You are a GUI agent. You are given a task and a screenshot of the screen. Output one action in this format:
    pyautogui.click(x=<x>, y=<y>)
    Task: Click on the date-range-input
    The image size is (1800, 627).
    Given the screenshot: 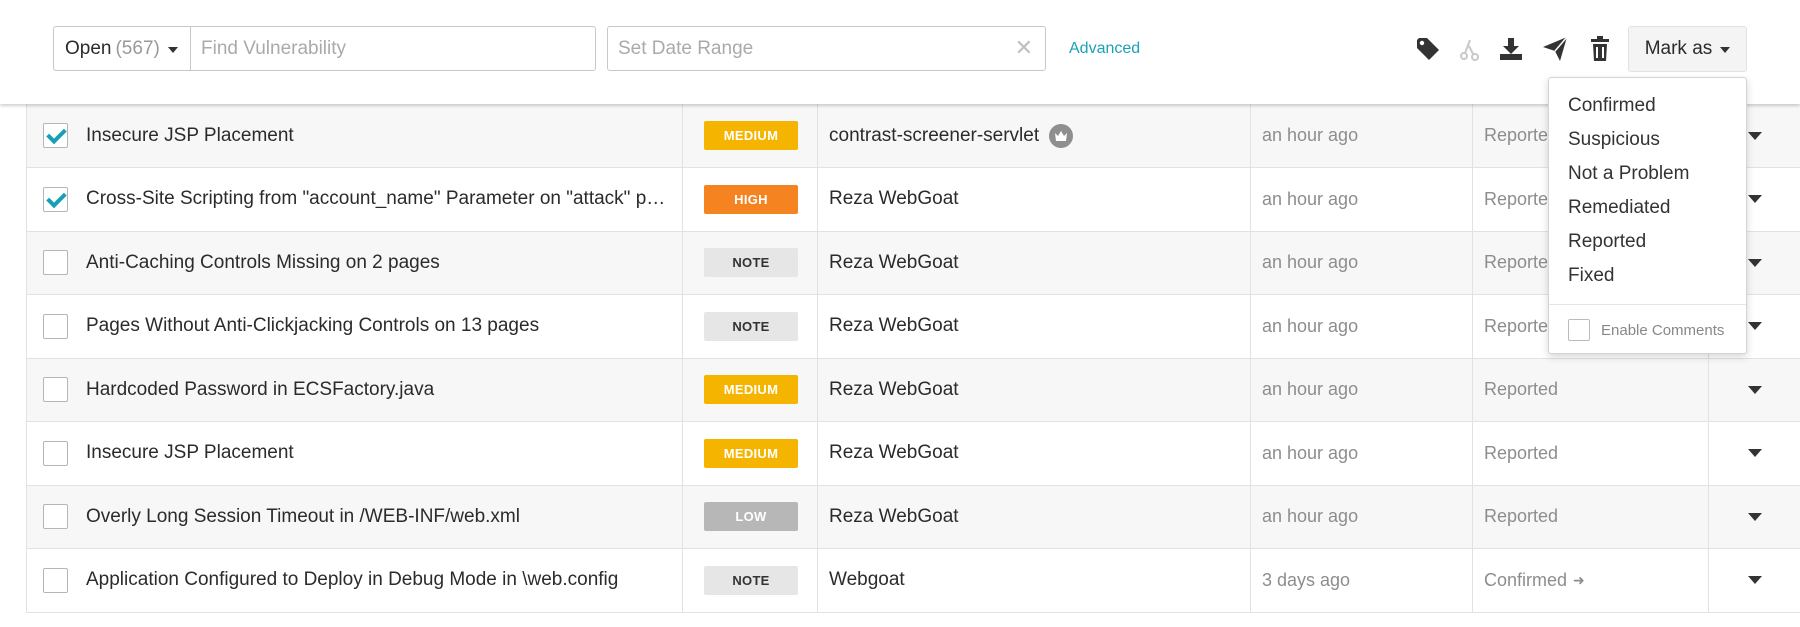 What is the action you would take?
    pyautogui.click(x=826, y=48)
    